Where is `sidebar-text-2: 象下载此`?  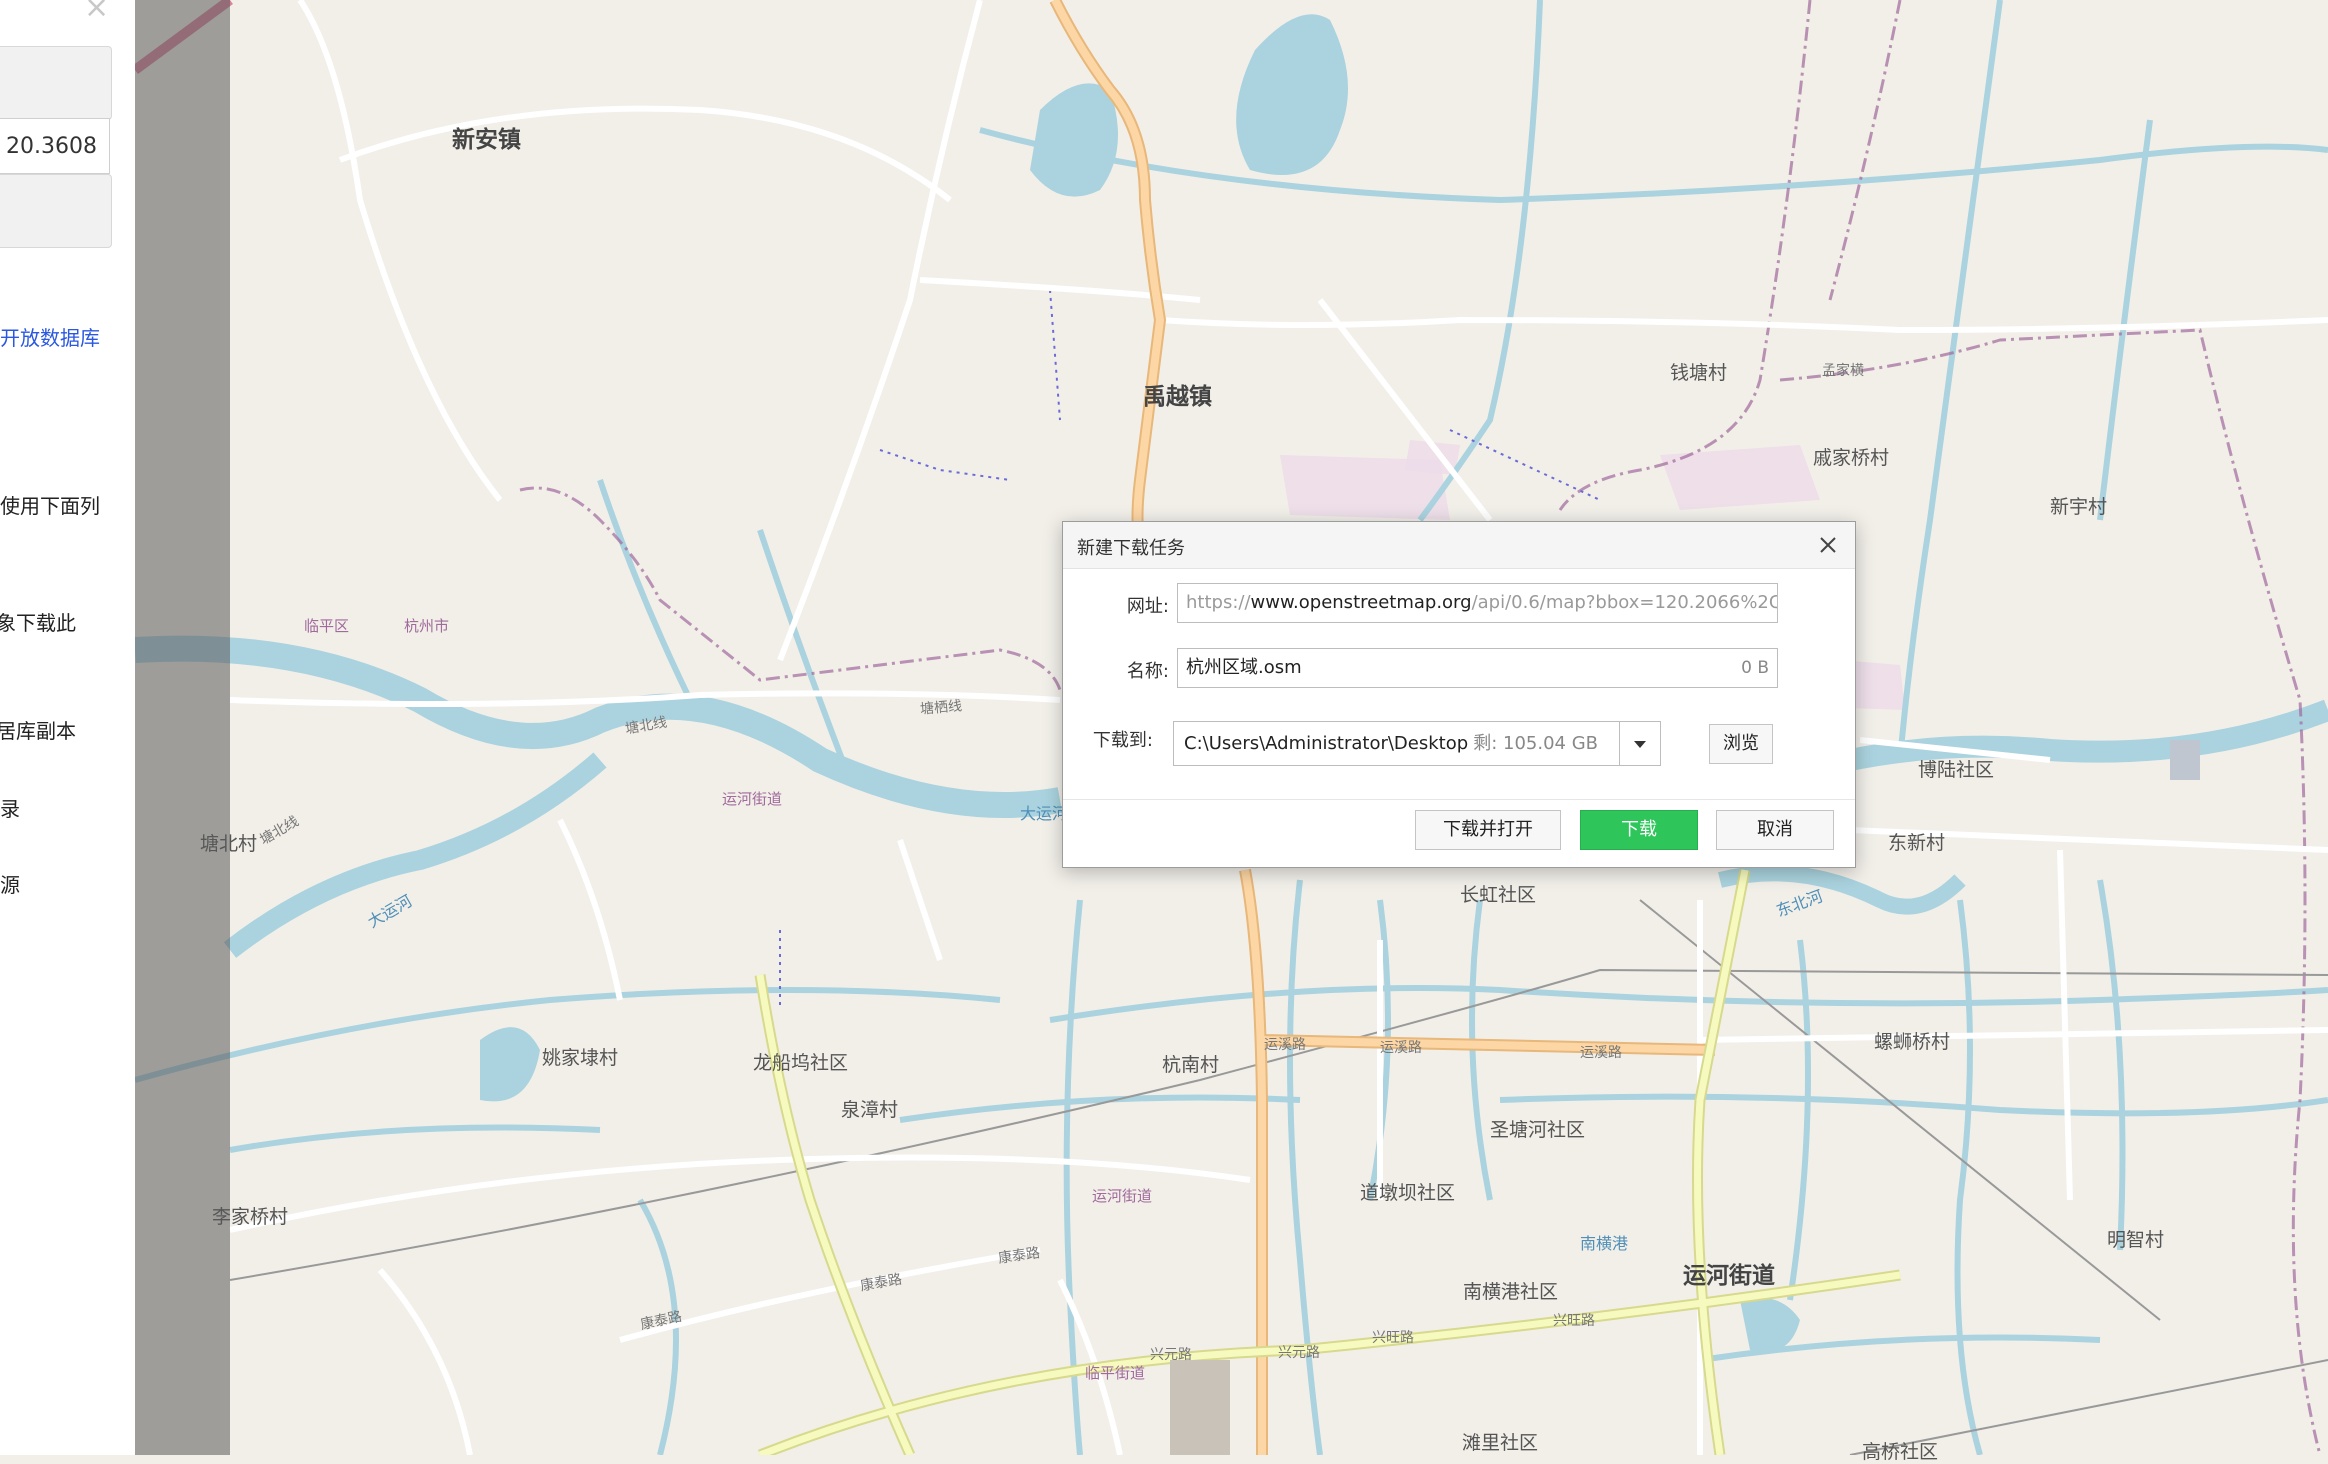 sidebar-text-2: 象下载此 is located at coordinates (38, 623).